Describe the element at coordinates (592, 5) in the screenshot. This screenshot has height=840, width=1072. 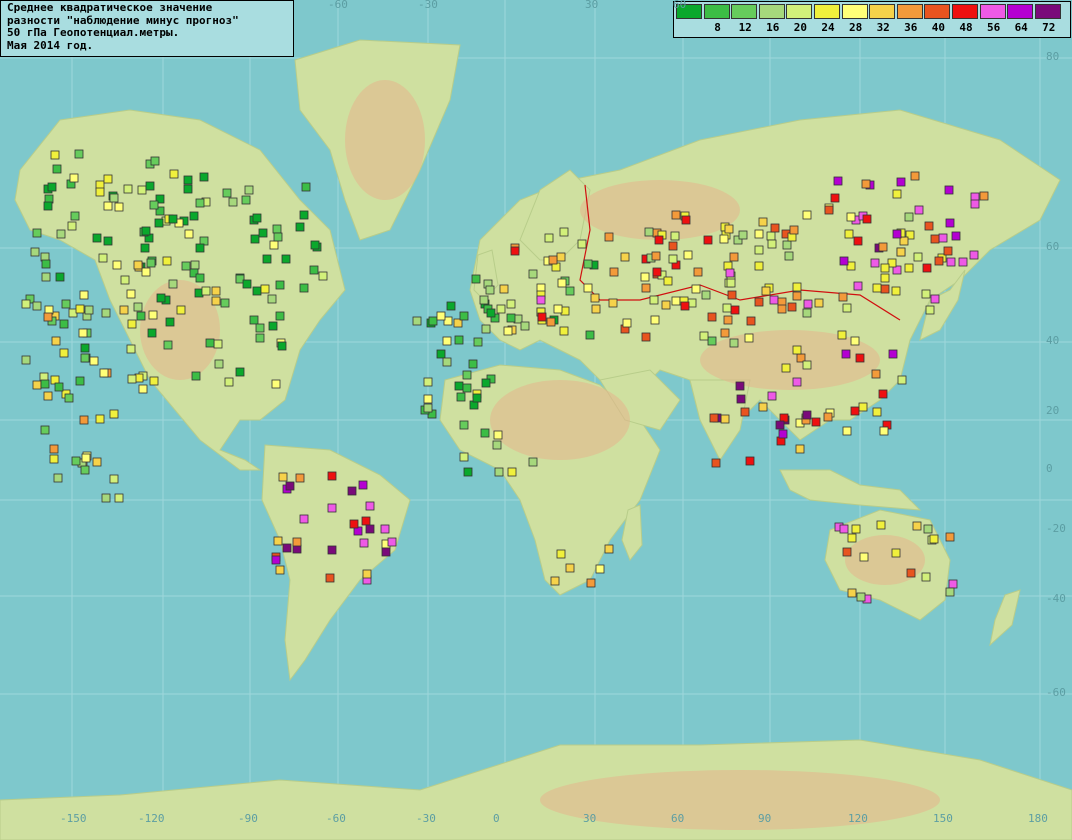
I see `longitude-label-top: 30` at that location.